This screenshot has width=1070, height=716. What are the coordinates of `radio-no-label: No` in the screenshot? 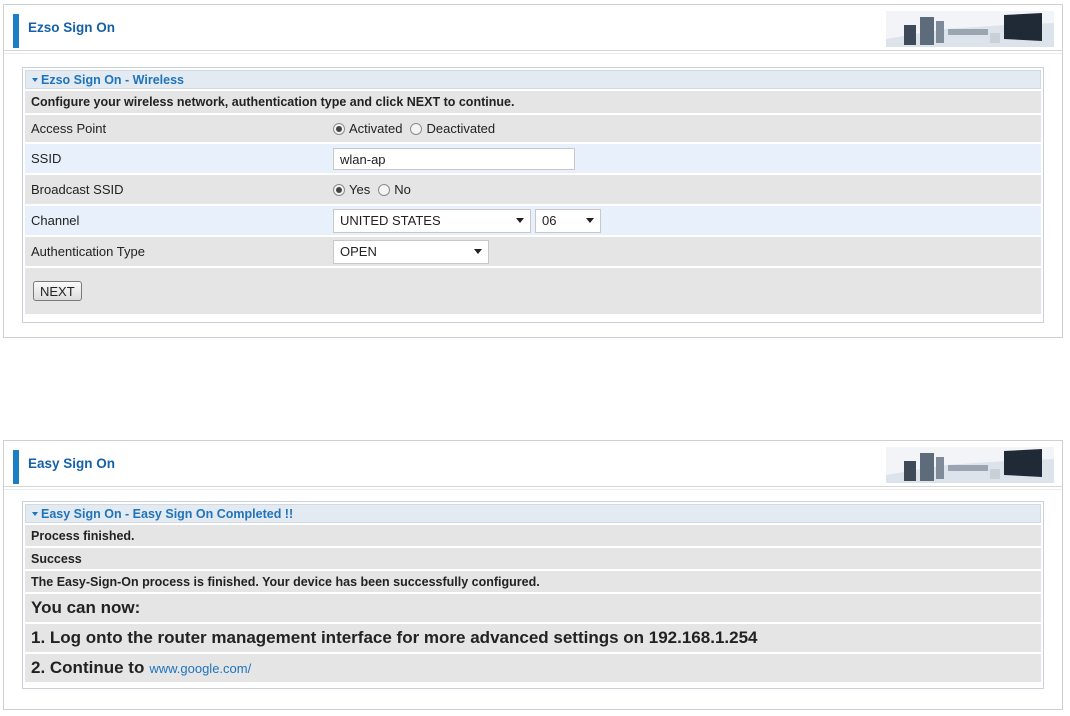 It's located at (402, 189).